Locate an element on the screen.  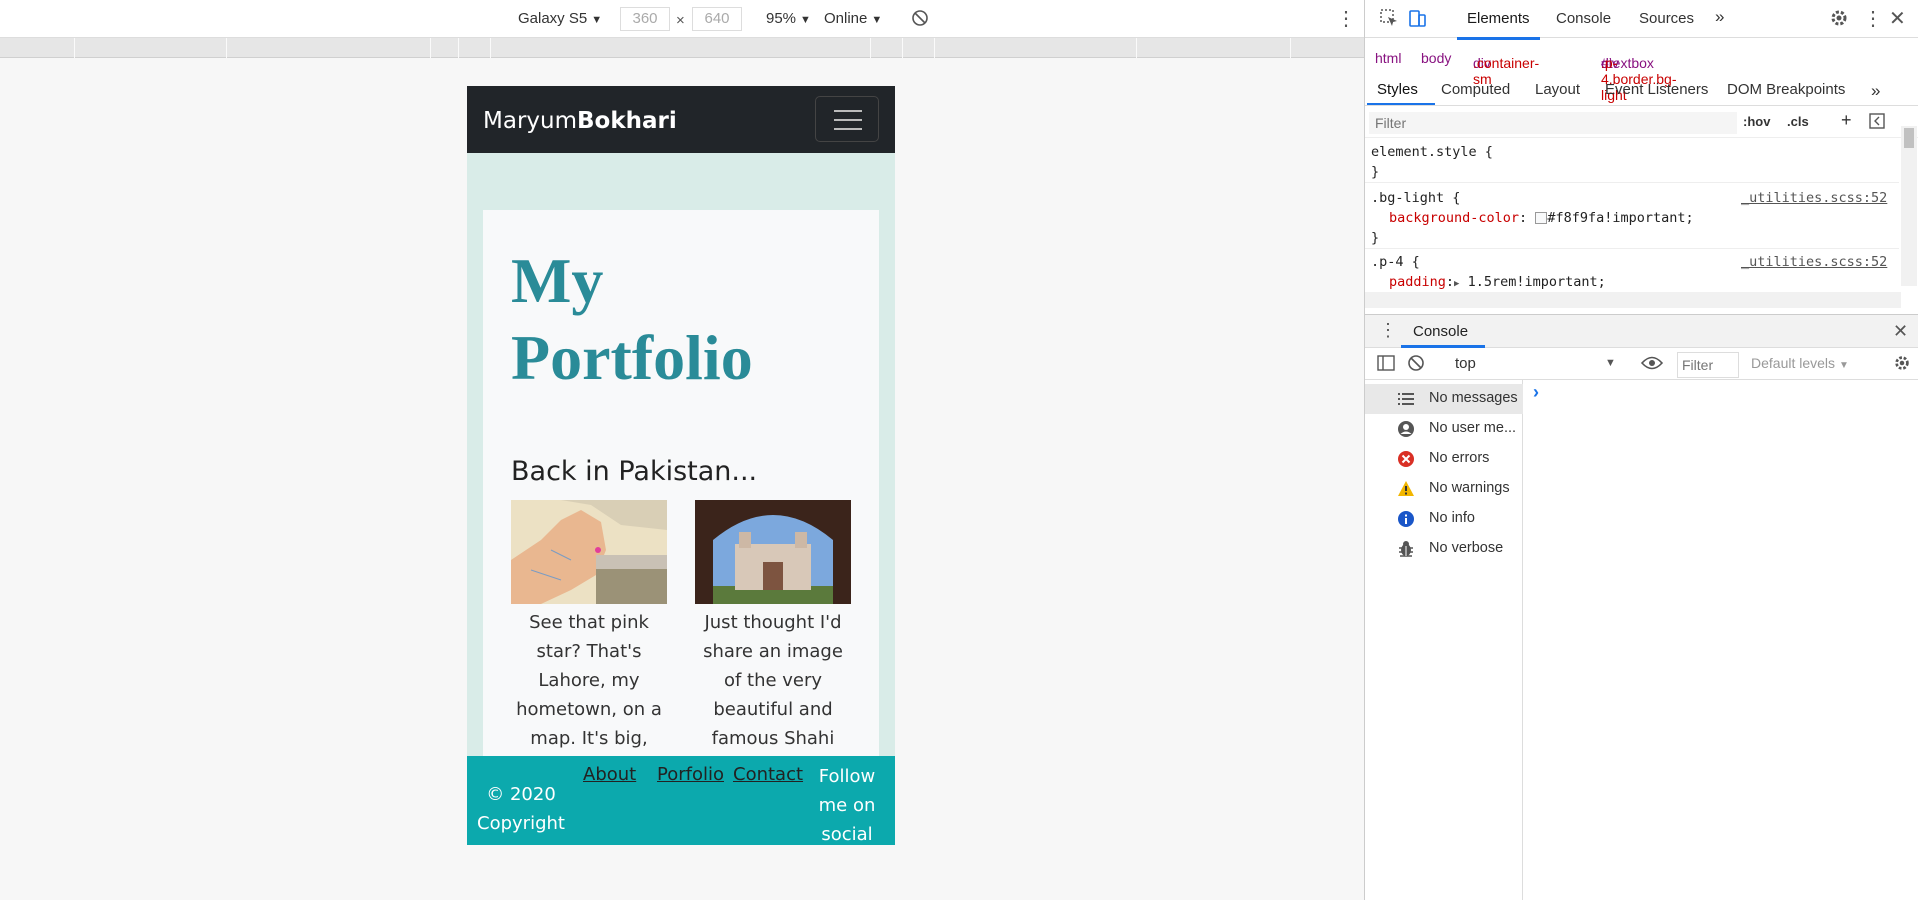
device-toolbar: Galaxy S5 ▼ 360 × 640 95% ▼ Online ▼ ⋮ is located at coordinates (682, 19).